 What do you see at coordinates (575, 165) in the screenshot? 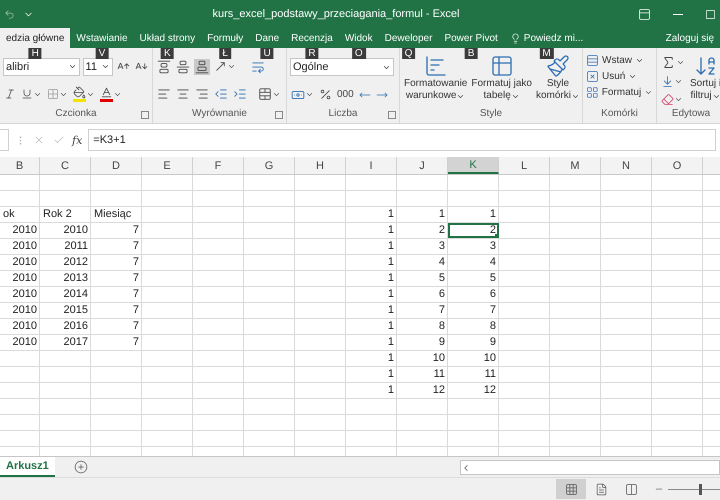
I see `column-header: M` at bounding box center [575, 165].